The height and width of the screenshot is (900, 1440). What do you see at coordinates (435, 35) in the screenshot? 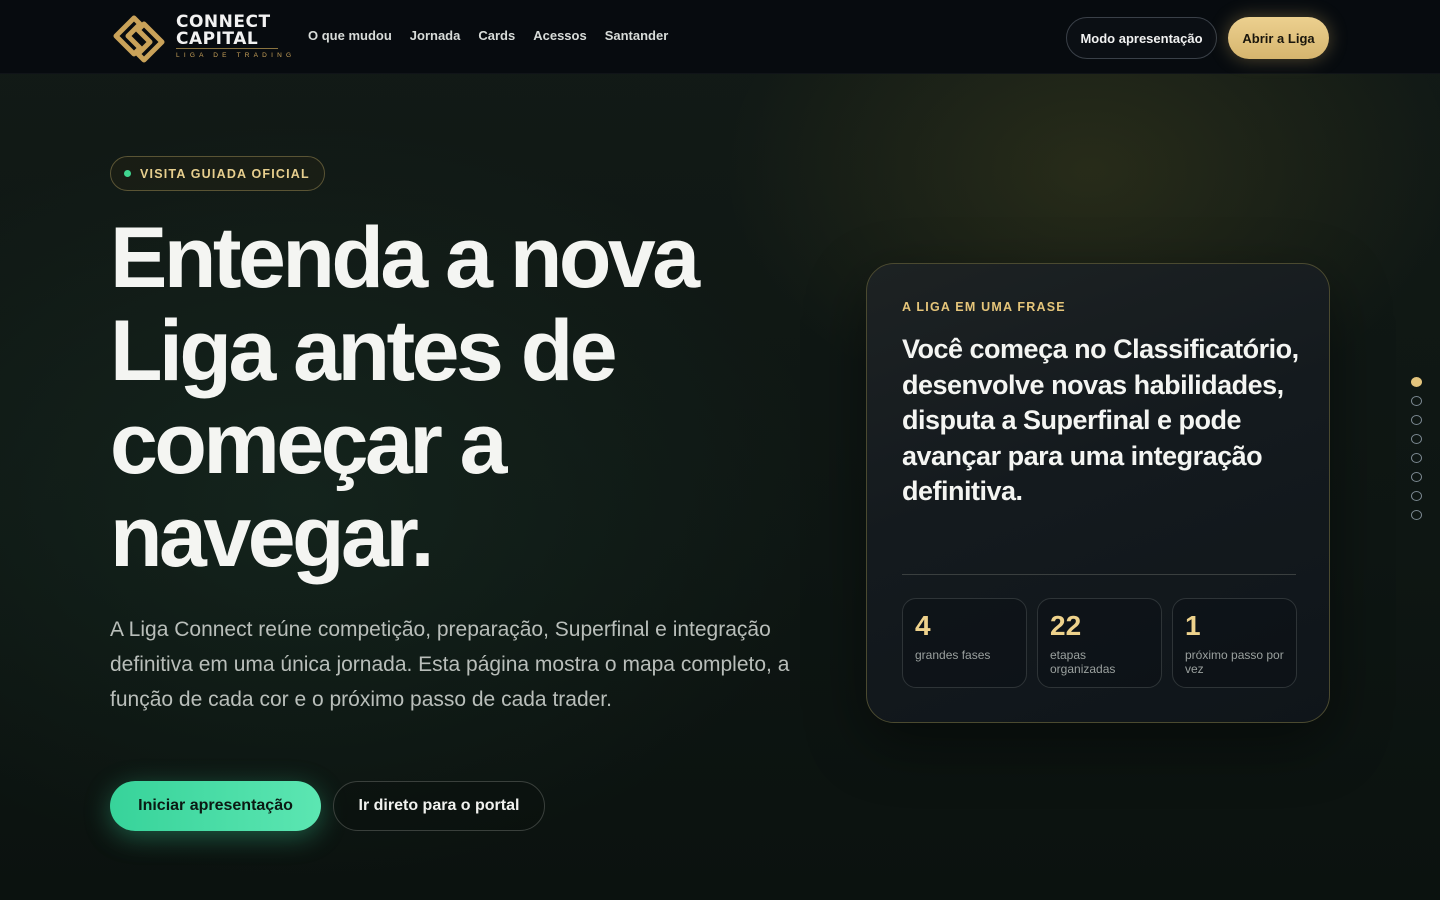
I see `nav-link-jornada: Jornada` at bounding box center [435, 35].